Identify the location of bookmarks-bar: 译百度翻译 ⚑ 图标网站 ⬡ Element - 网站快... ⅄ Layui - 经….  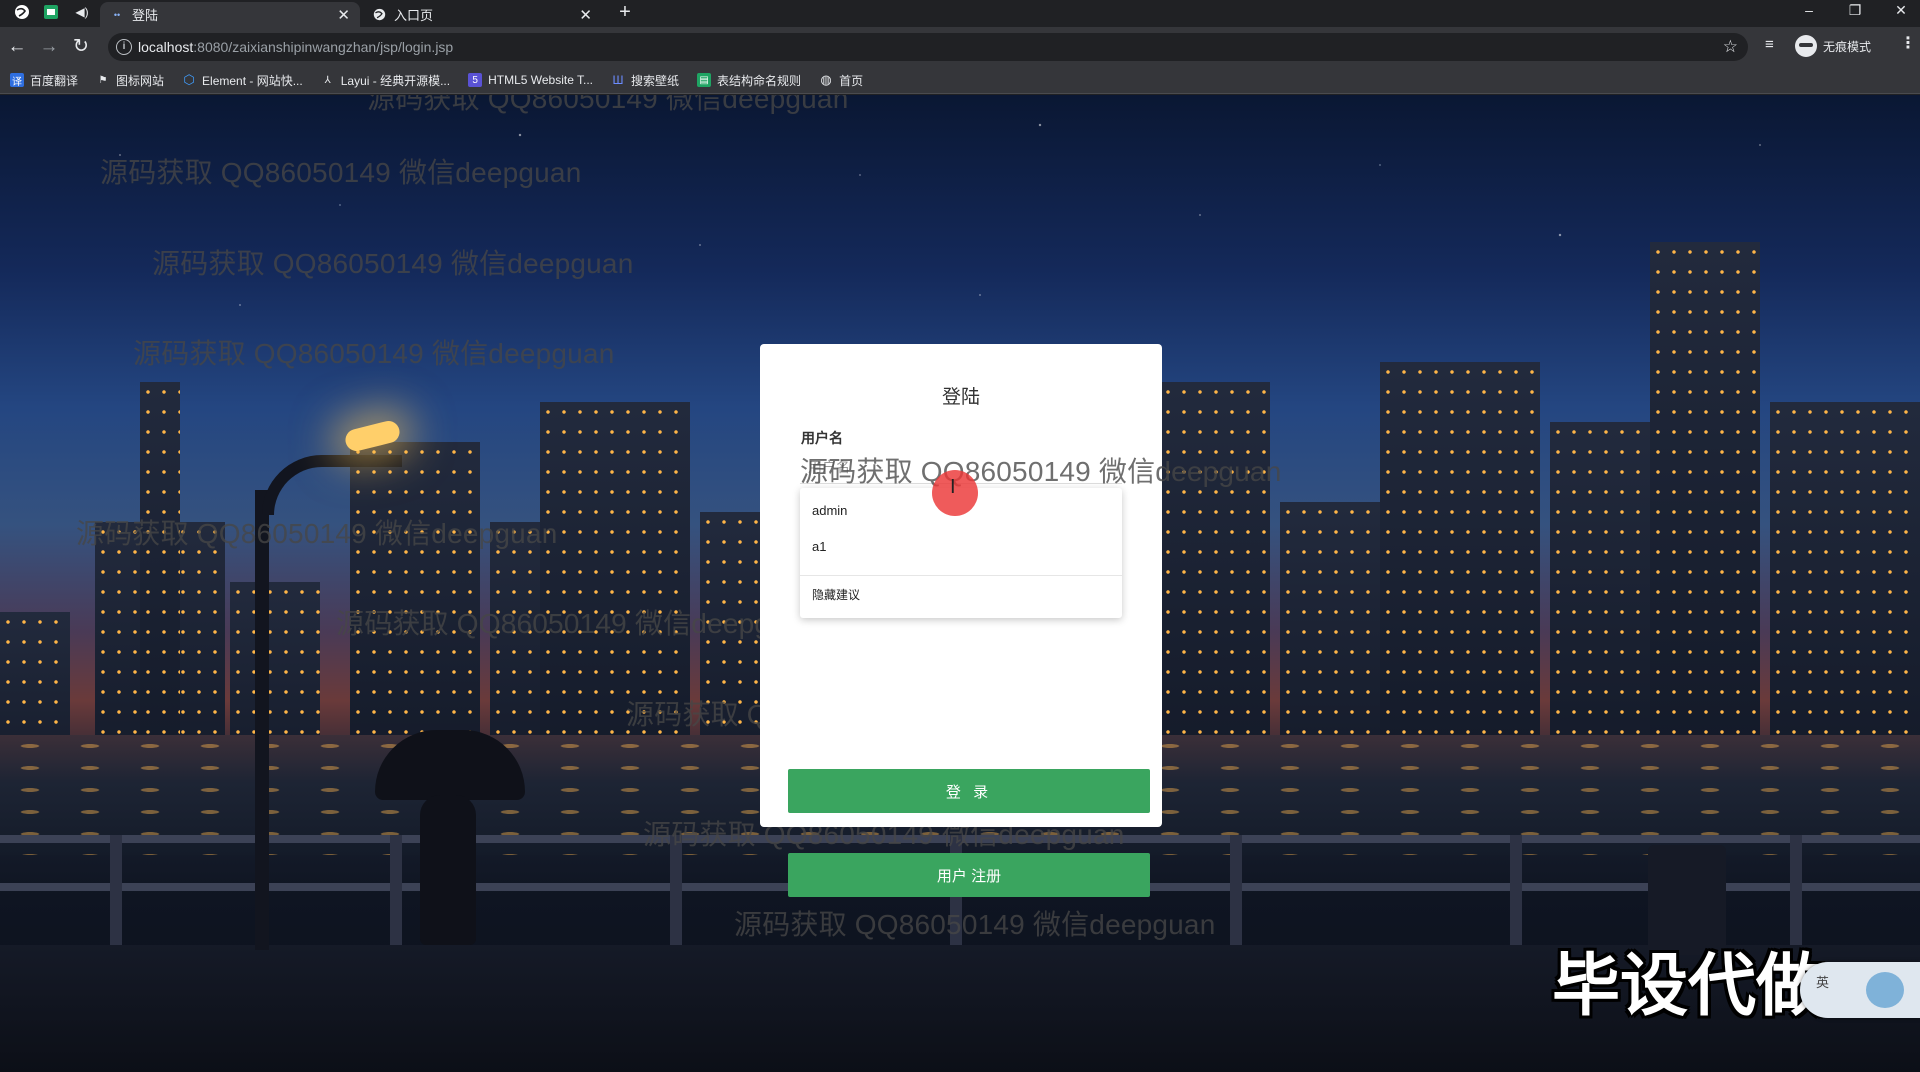
(960, 80).